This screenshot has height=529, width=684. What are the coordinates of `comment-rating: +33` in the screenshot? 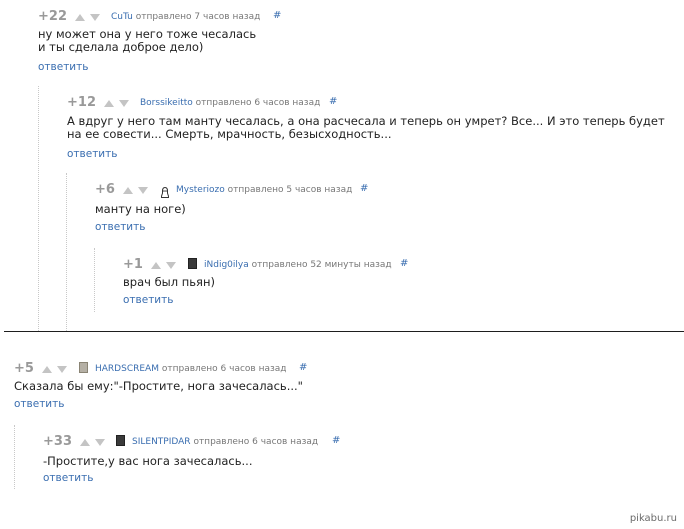 It's located at (57, 441).